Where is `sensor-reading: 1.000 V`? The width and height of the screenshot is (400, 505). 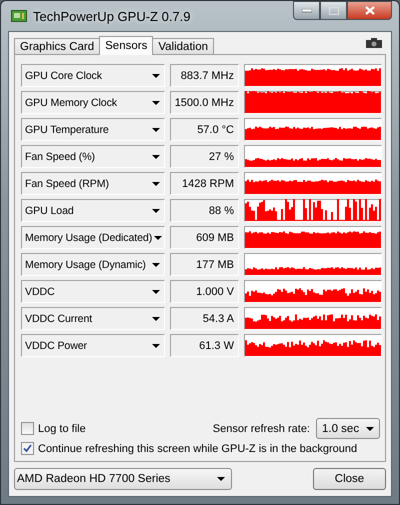
sensor-reading: 1.000 V is located at coordinates (204, 291).